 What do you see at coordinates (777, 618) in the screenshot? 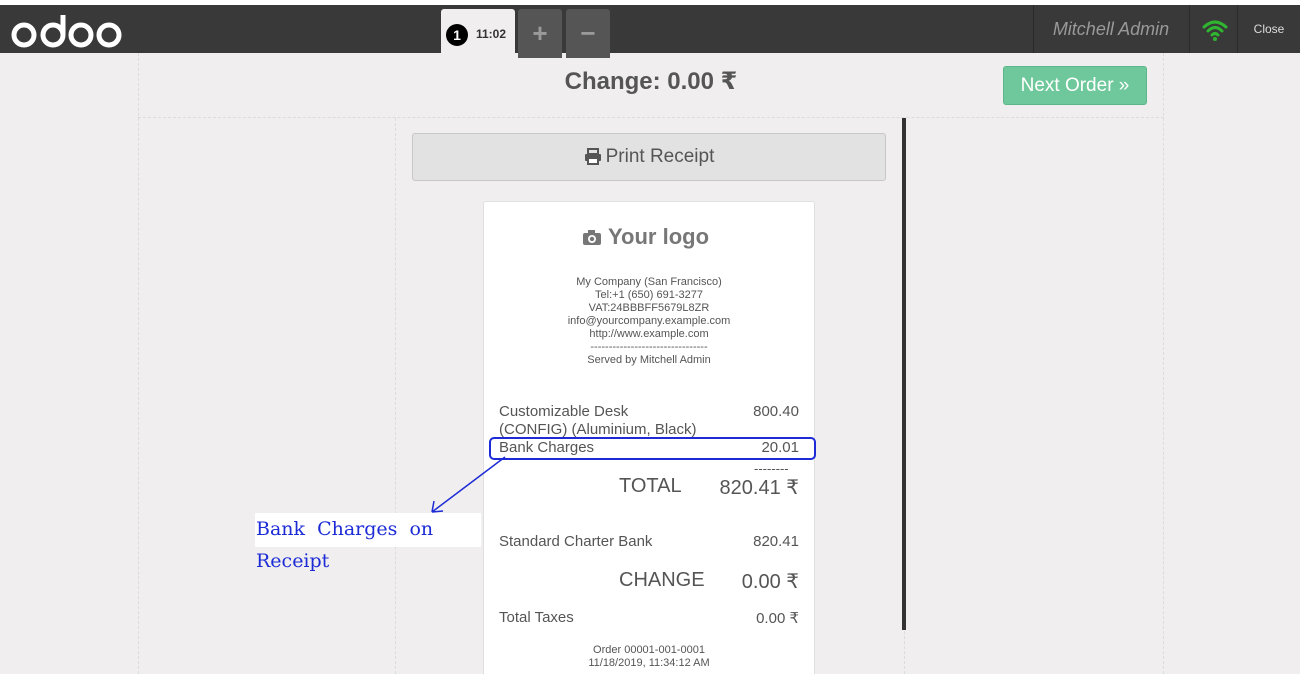
I see `taxes-value: 0.00 ₹` at bounding box center [777, 618].